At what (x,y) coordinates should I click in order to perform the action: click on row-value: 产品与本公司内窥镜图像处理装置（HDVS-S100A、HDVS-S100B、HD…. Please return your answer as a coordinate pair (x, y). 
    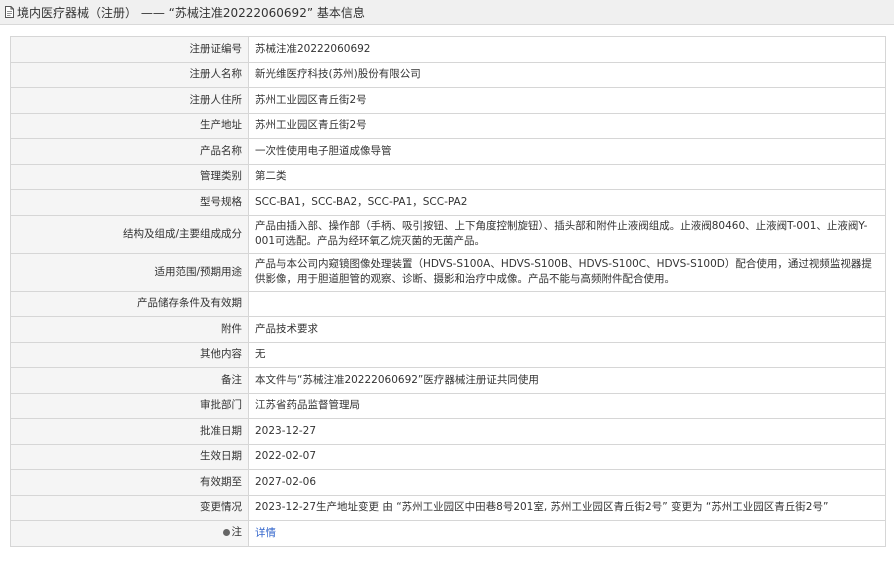
    Looking at the image, I should click on (567, 272).